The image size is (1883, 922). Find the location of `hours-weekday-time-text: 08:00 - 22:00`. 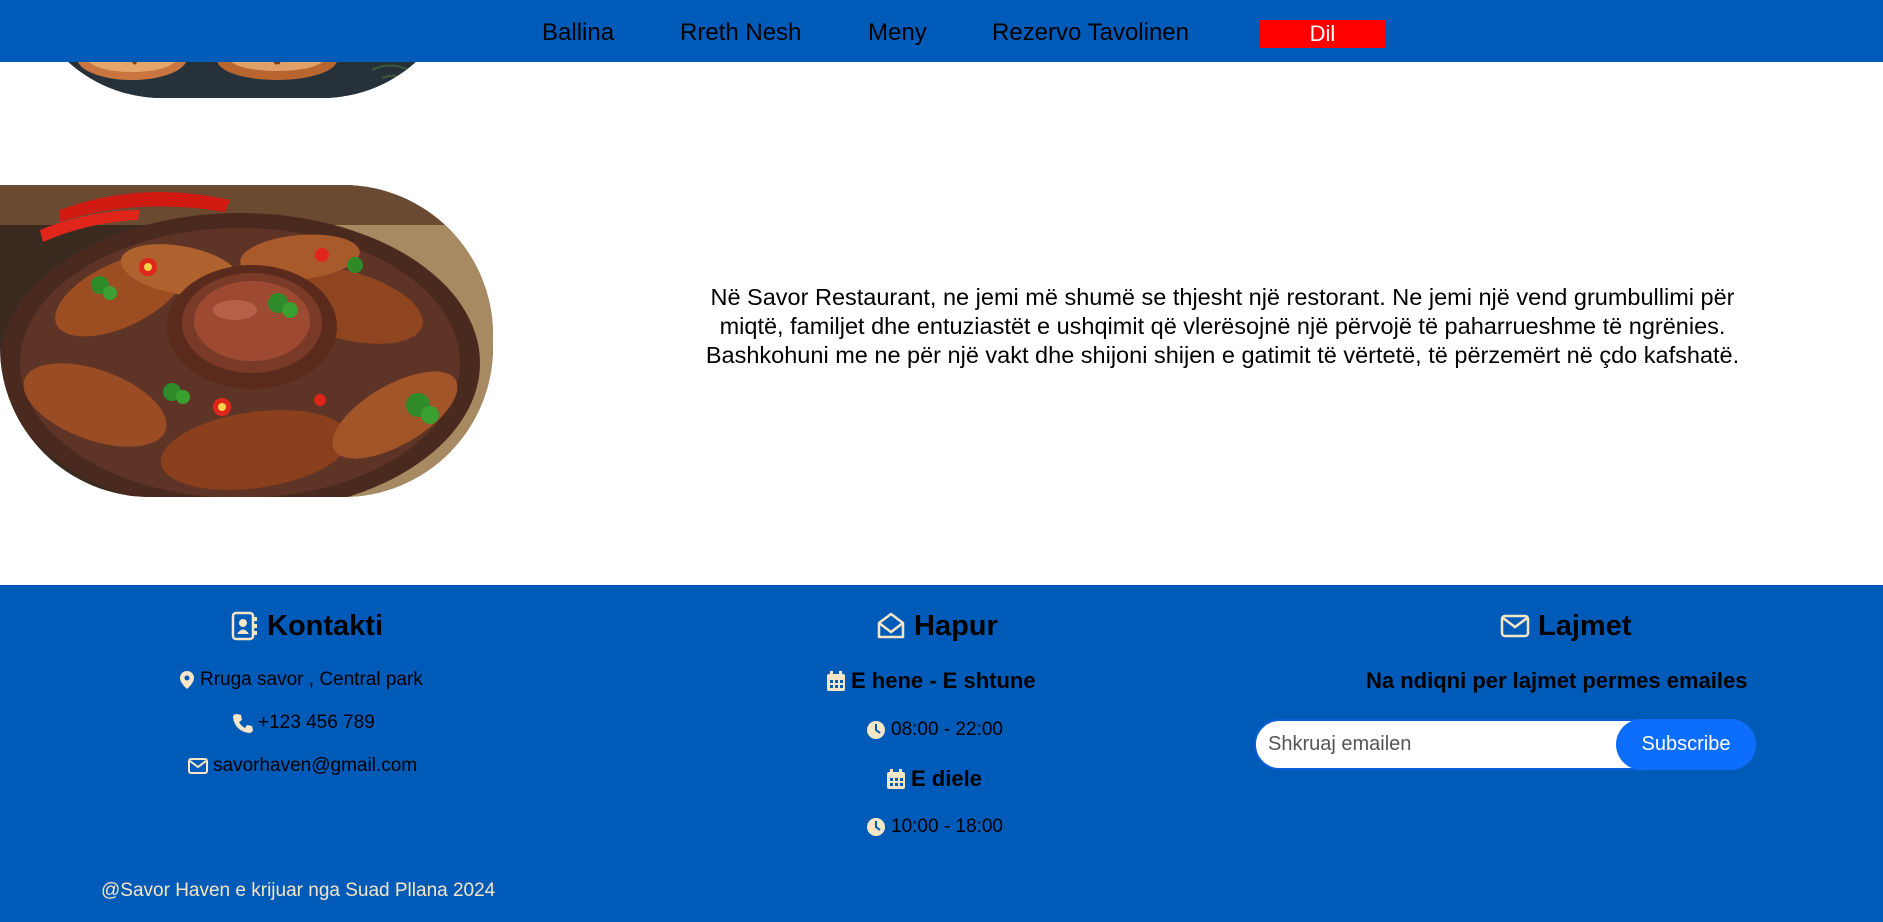

hours-weekday-time-text: 08:00 - 22:00 is located at coordinates (947, 729).